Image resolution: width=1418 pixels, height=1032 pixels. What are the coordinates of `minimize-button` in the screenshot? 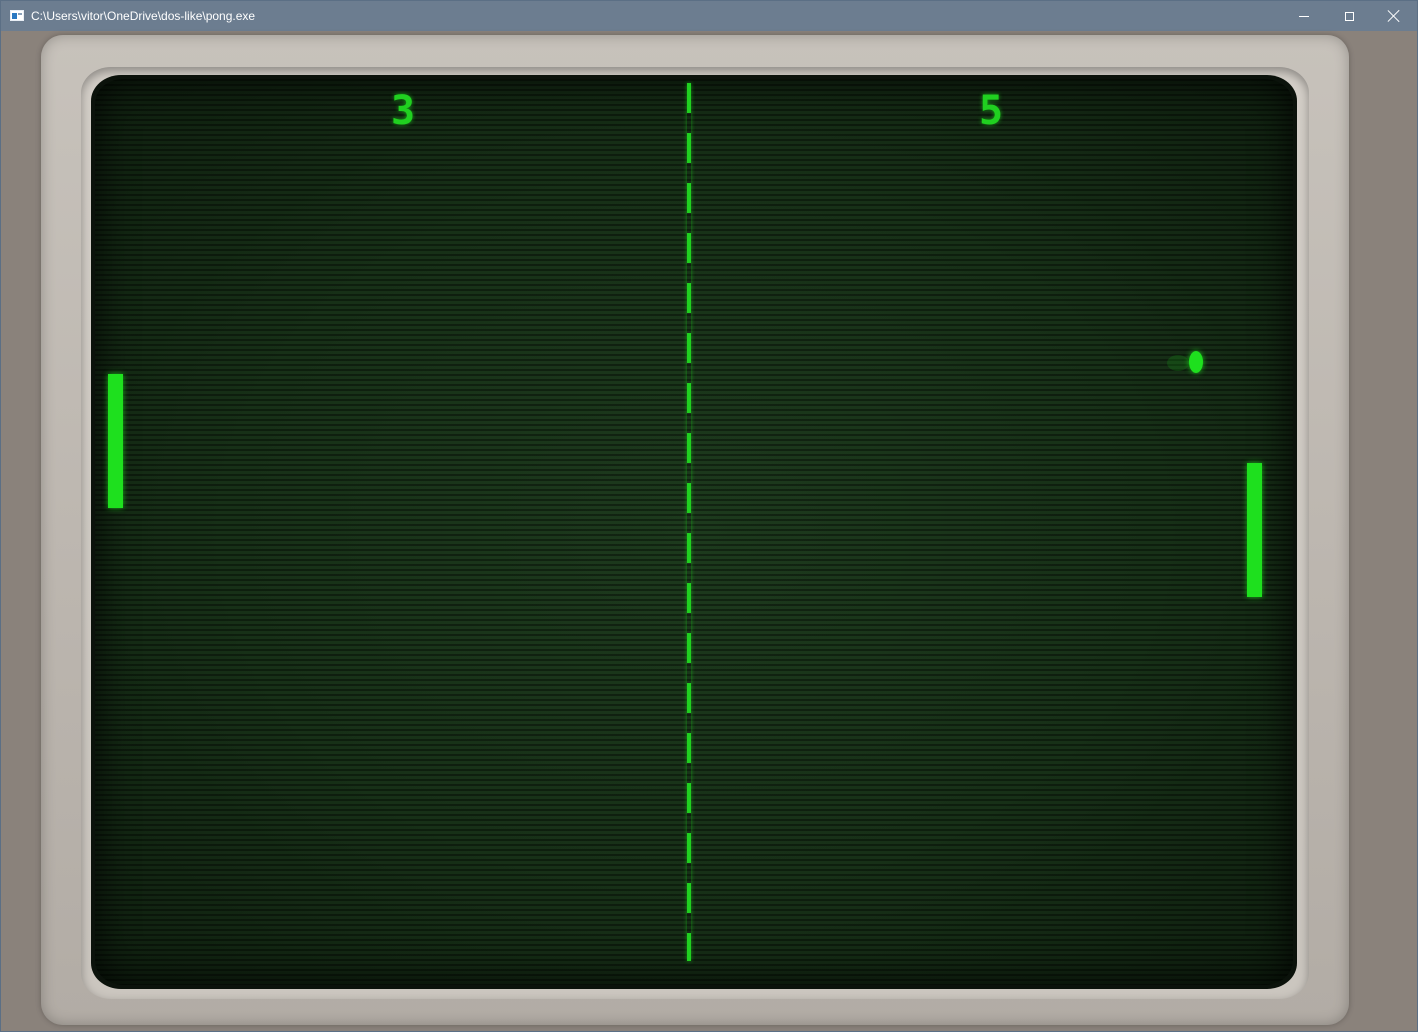 It's located at (1304, 16).